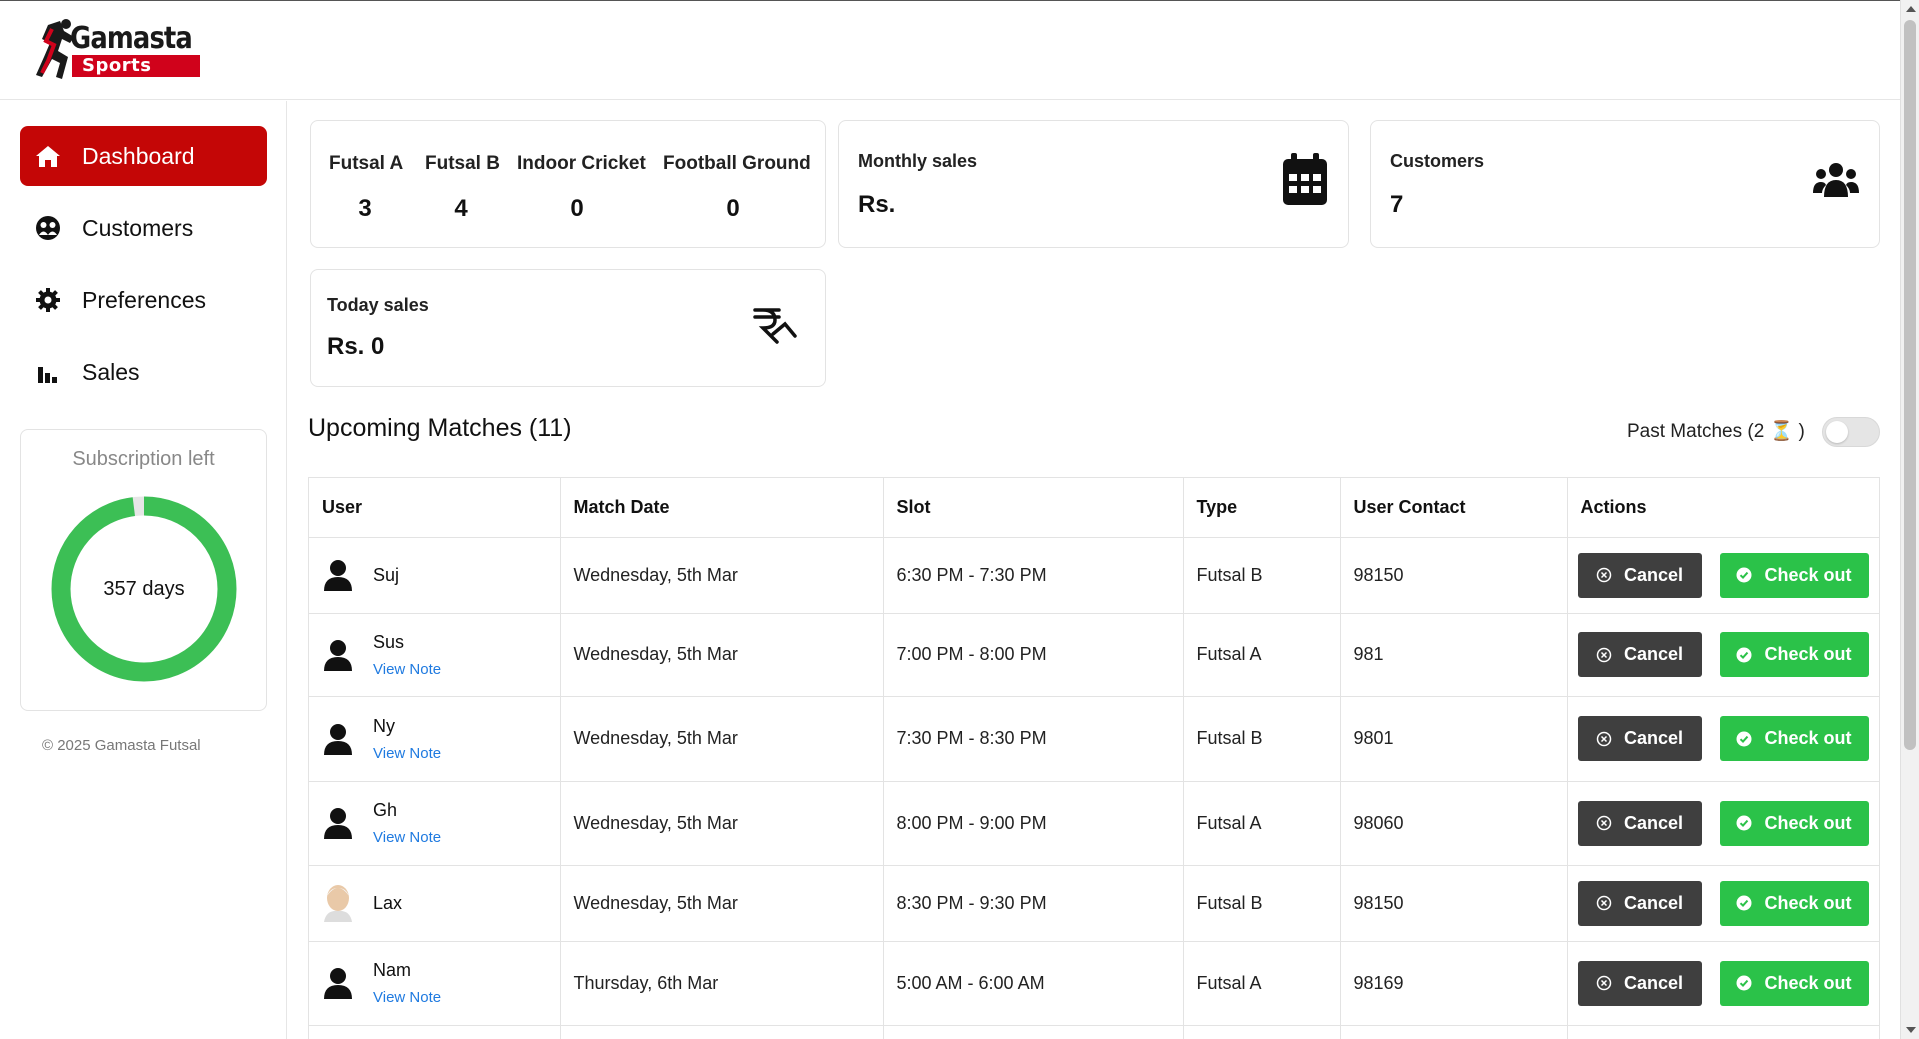 Image resolution: width=1919 pixels, height=1039 pixels. I want to click on brand-logo: Gamasta Sports hub, so click(115, 57).